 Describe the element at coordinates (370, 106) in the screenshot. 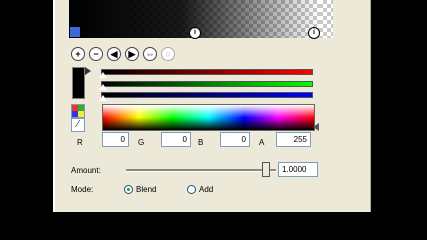

I see `panel-right-edge` at that location.